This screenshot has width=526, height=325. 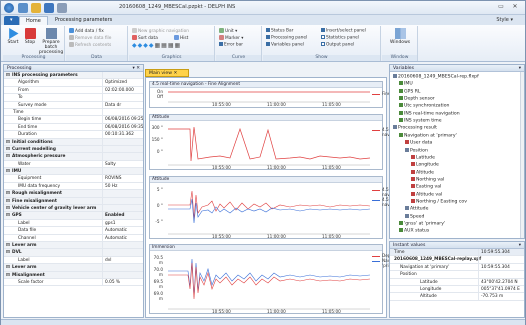 I want to click on property-value: 06/08/2016 09:35:33.142, so click(x=122, y=127).